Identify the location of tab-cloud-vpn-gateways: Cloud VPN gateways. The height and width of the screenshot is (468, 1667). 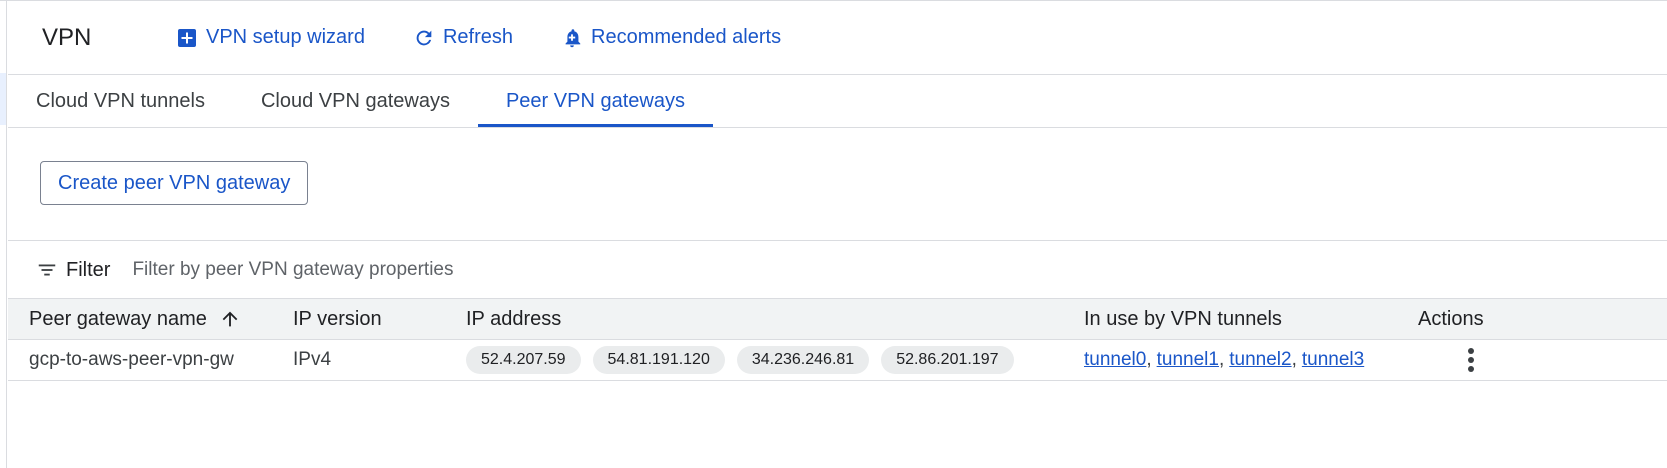
(355, 101).